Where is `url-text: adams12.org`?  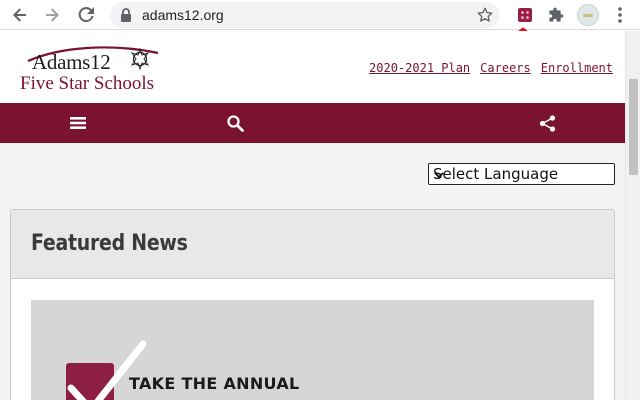
url-text: adams12.org is located at coordinates (183, 15).